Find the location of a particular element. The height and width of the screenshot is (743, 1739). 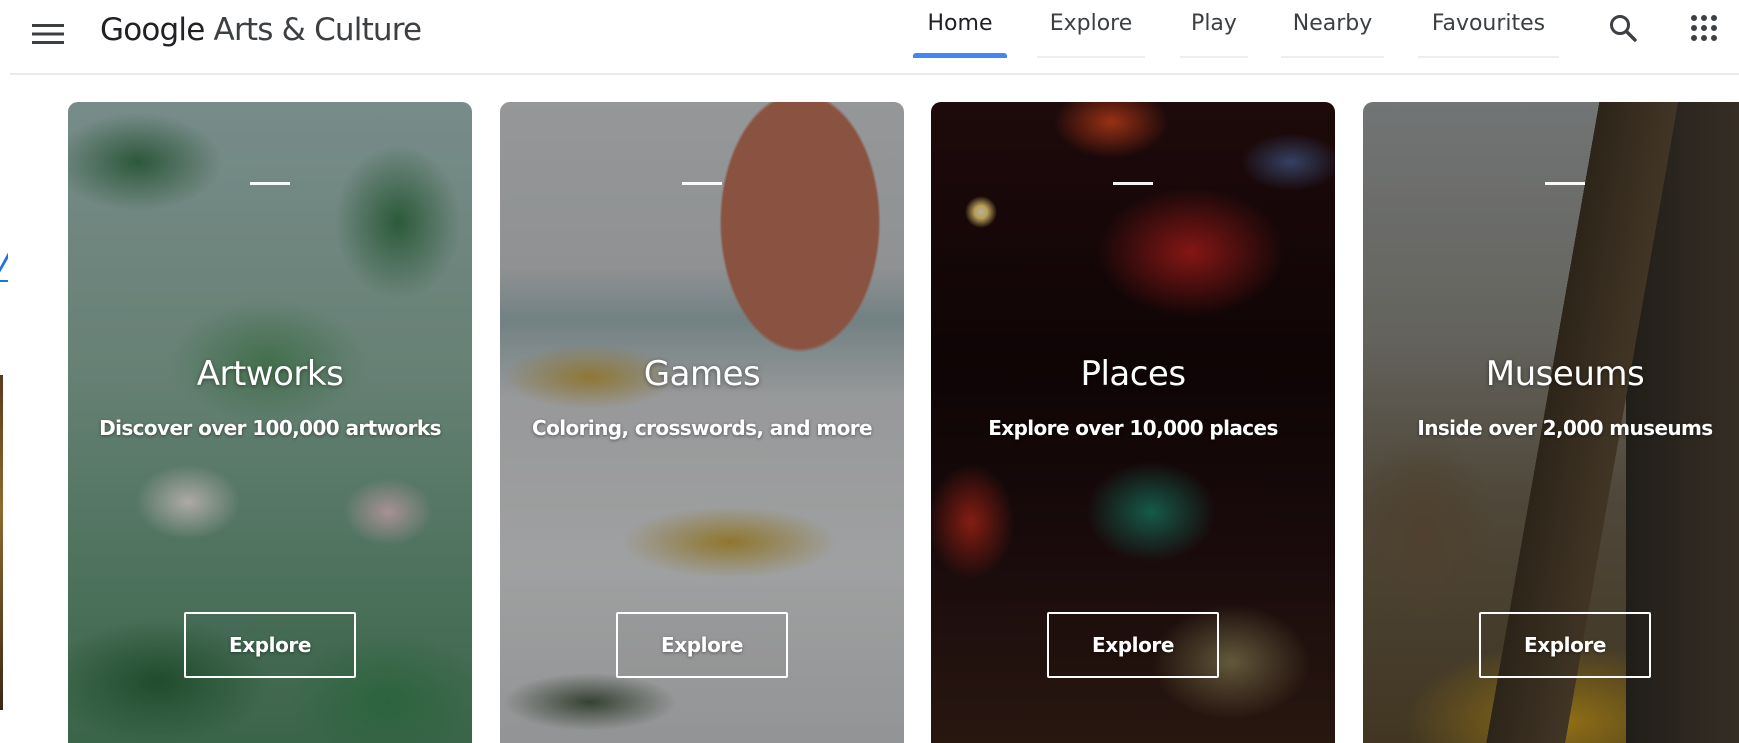

tab-play: Play is located at coordinates (1214, 29).